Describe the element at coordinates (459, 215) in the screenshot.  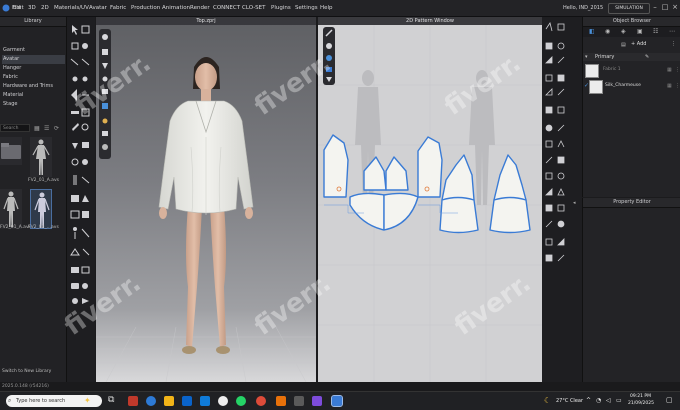
I see `pattern-piece-back-skirt-left` at that location.